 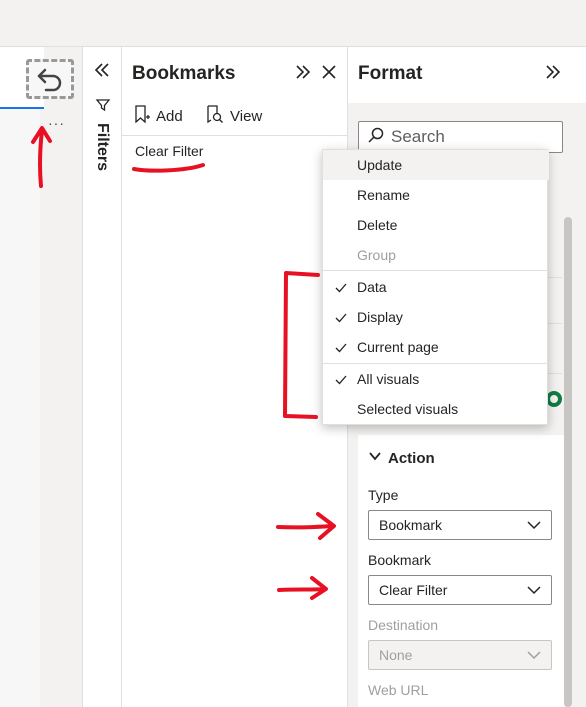 What do you see at coordinates (411, 458) in the screenshot?
I see `action-header-label: Action` at bounding box center [411, 458].